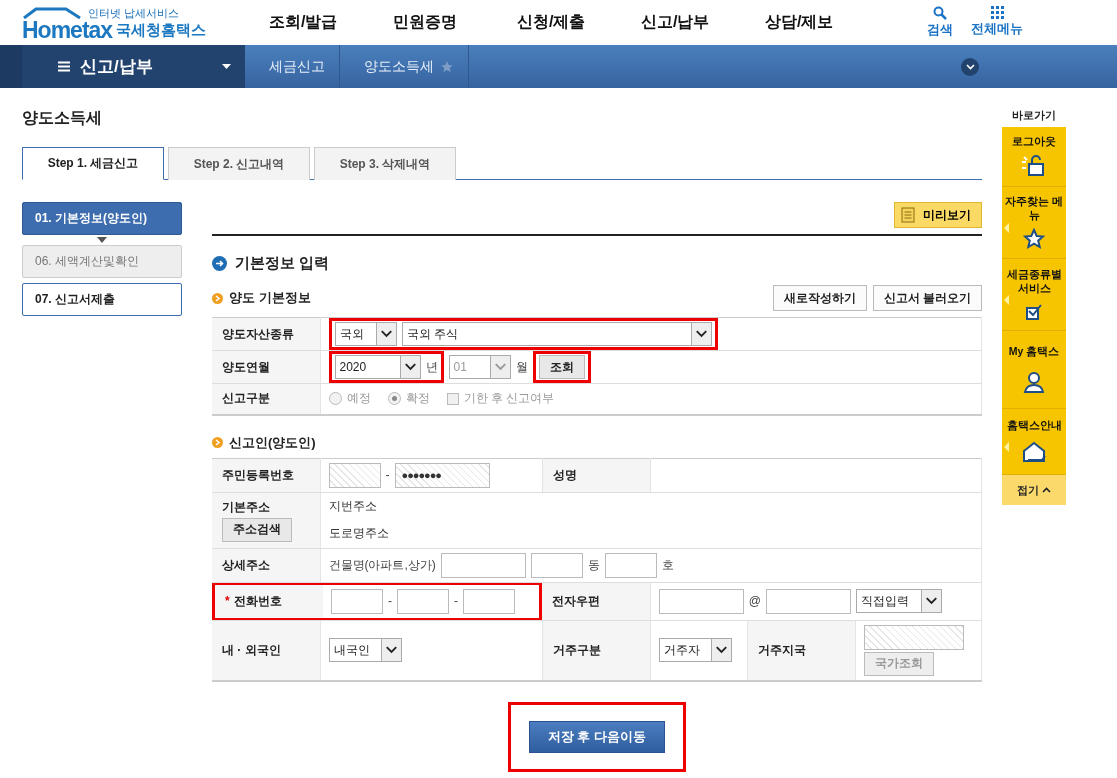 The image size is (1117, 778). Describe the element at coordinates (102, 261) in the screenshot. I see `step-item: 06. 세액계산및확인` at that location.